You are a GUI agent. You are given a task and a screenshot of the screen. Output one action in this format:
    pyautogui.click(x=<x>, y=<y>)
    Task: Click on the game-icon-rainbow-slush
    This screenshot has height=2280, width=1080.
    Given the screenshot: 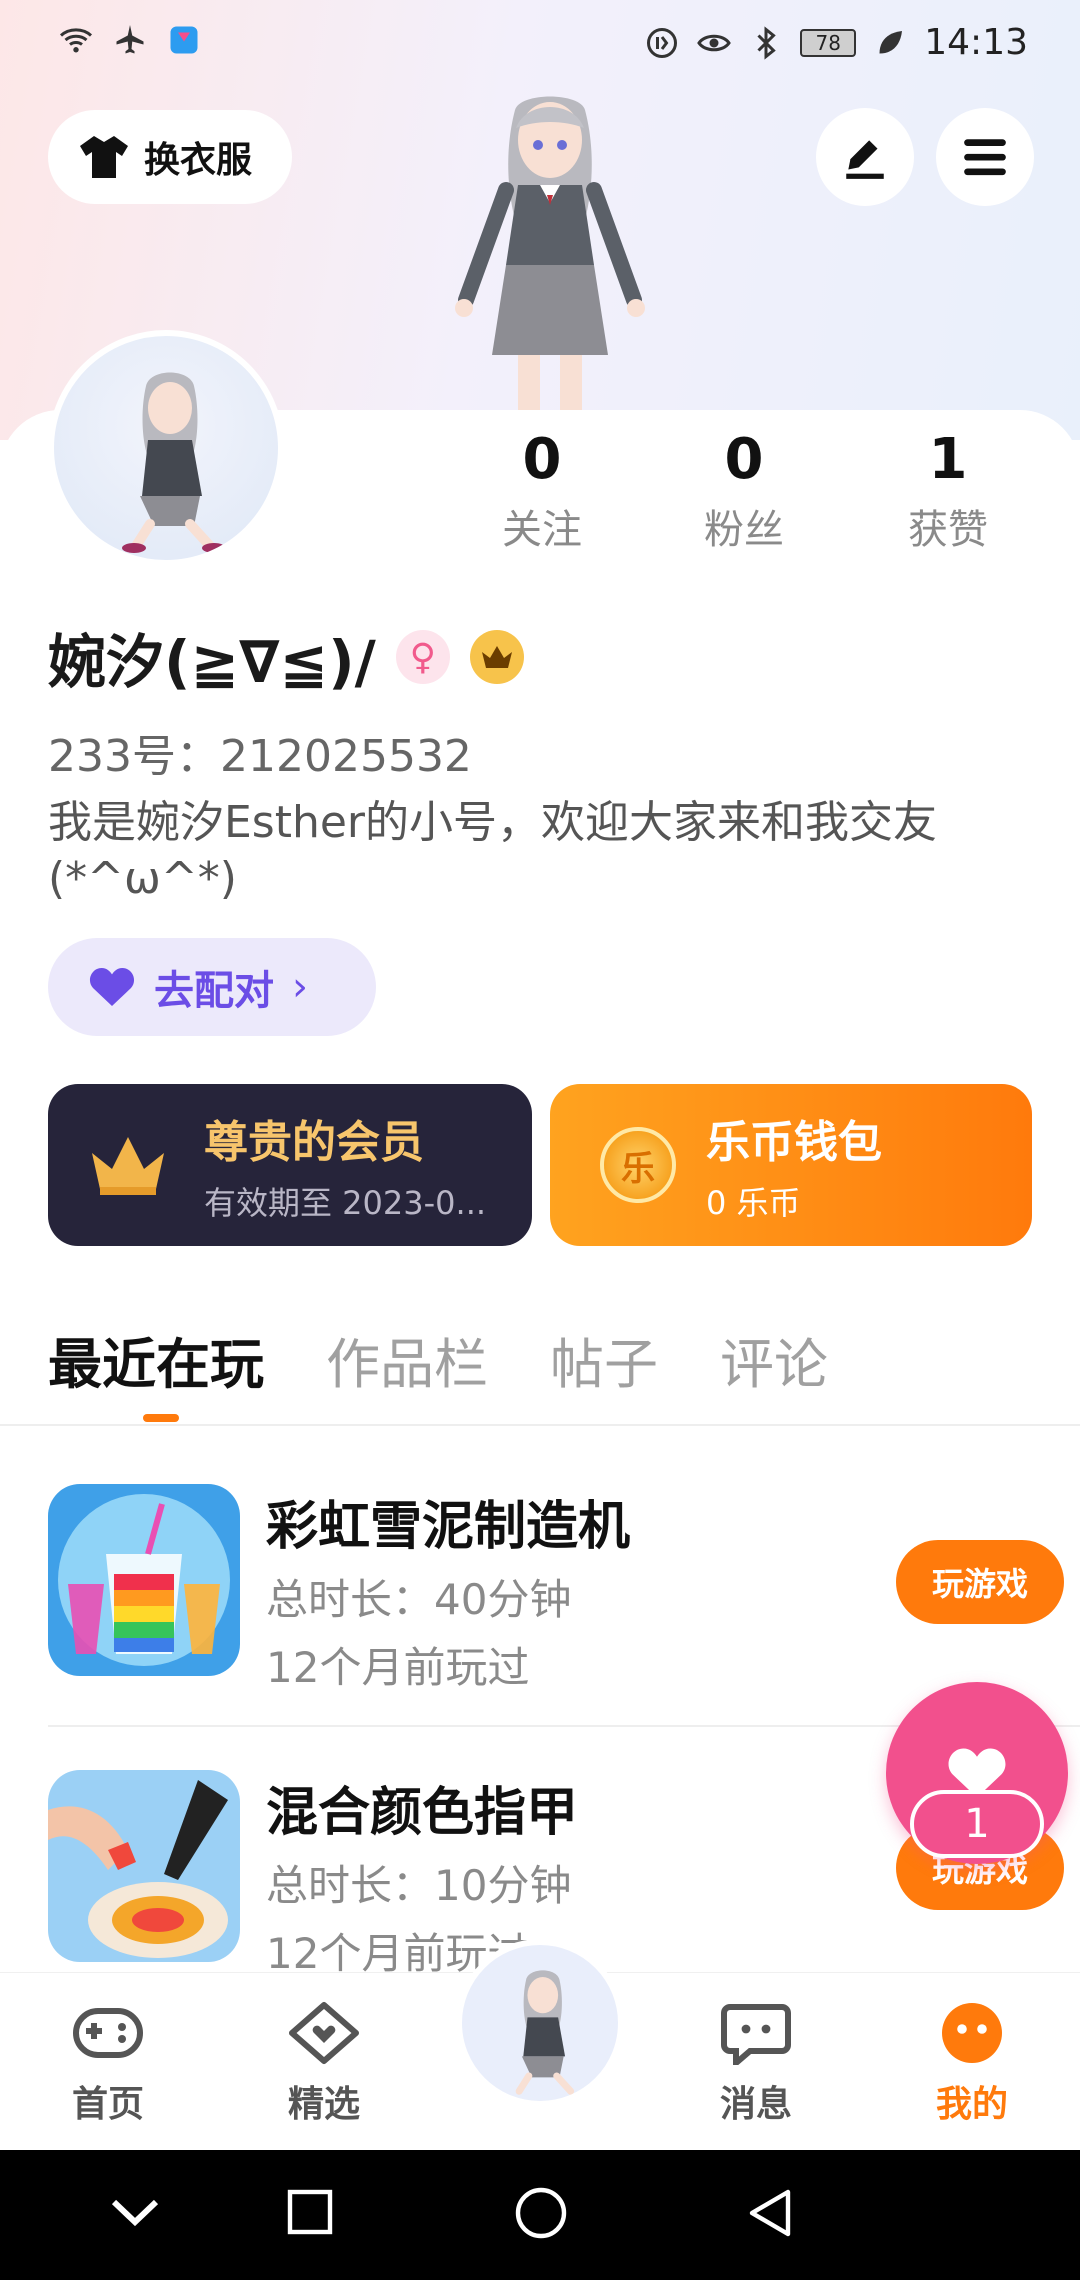 What is the action you would take?
    pyautogui.click(x=144, y=1580)
    